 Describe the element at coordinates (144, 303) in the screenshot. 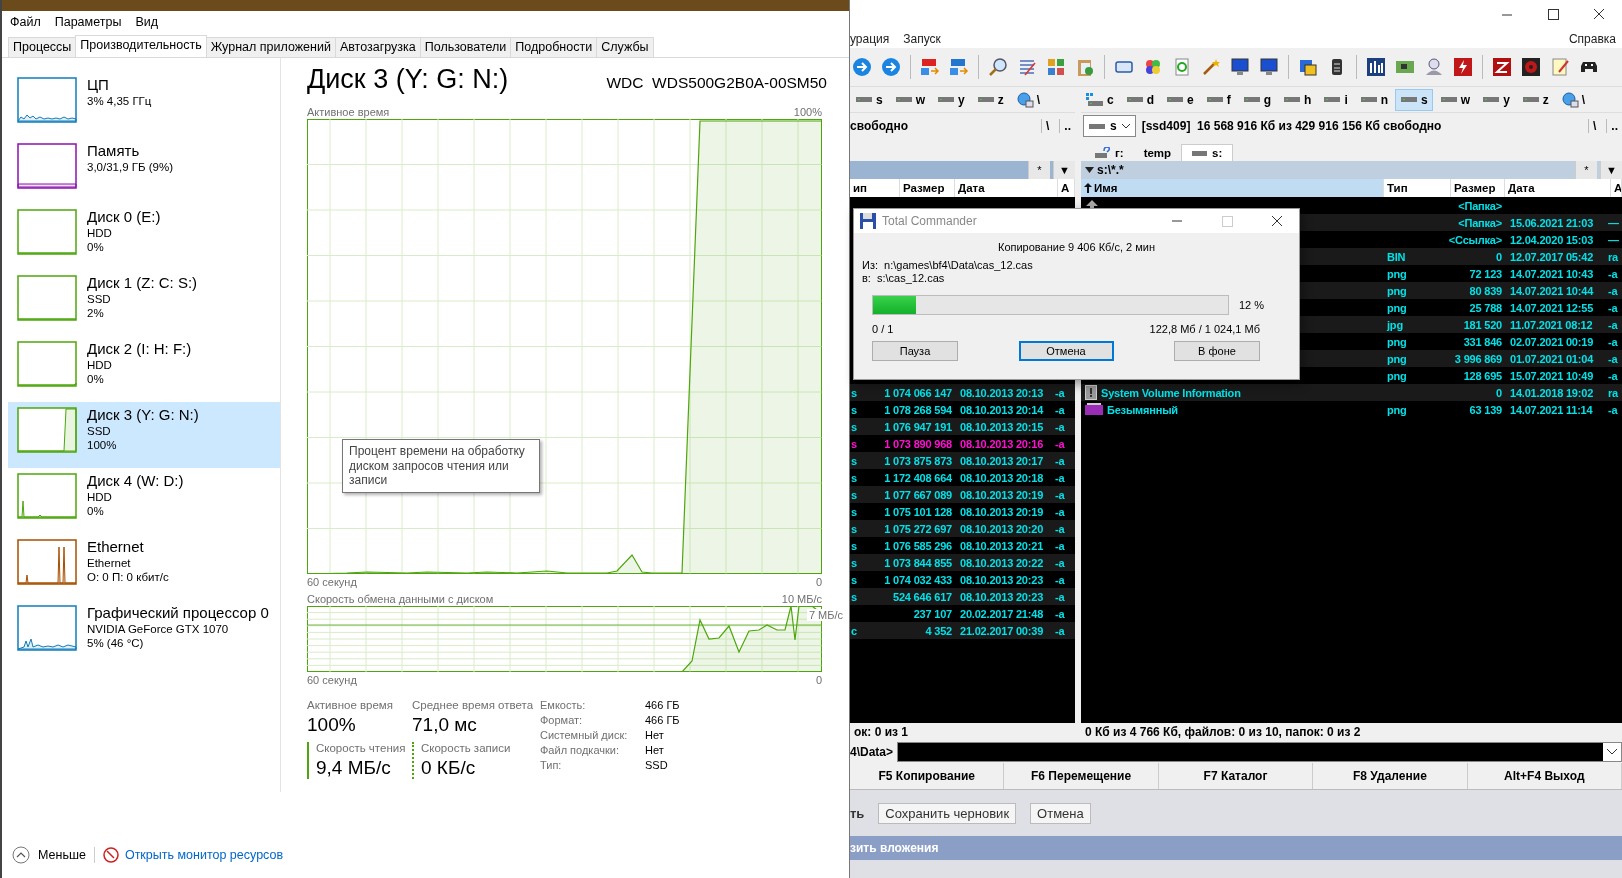

I see `device-item: Диск 1 (Z: C: S:) SSD 2%` at that location.